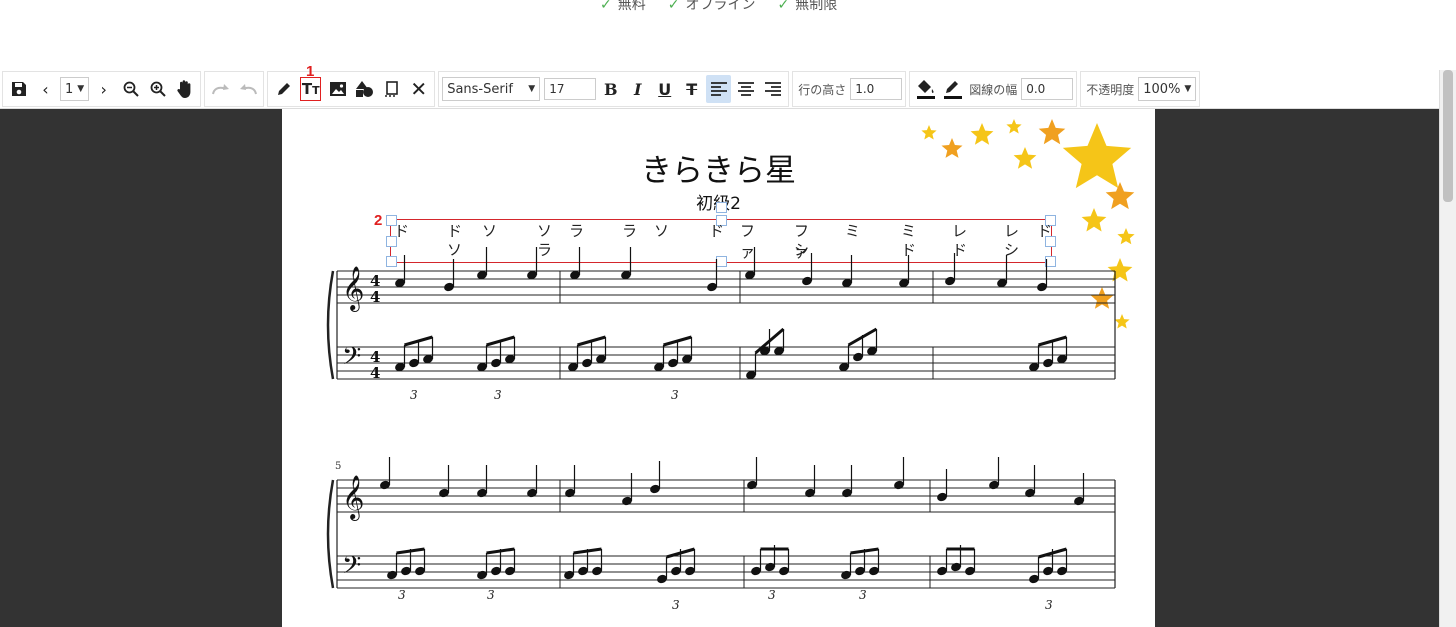 Image resolution: width=1456 pixels, height=627 pixels. Describe the element at coordinates (623, 7) in the screenshot. I see `feature-item: ✓ 無料` at that location.